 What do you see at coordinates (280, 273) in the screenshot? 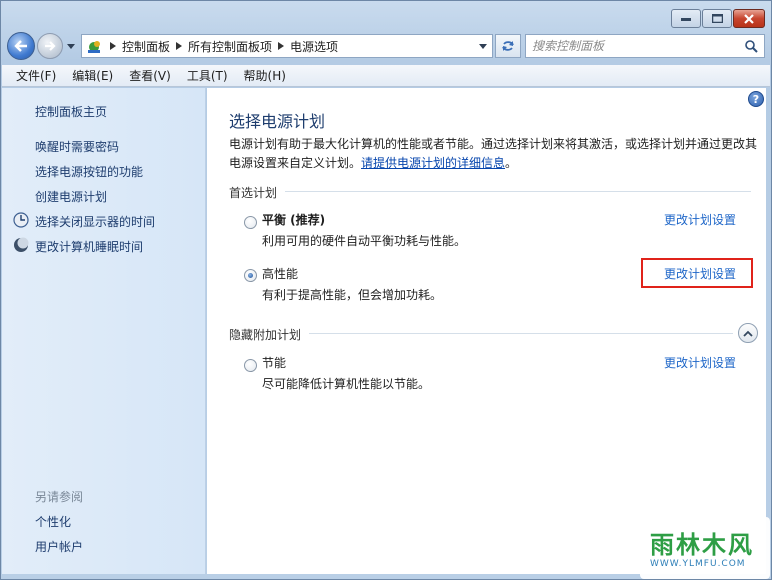
I see `plan-name-high-performance: 高性能` at bounding box center [280, 273].